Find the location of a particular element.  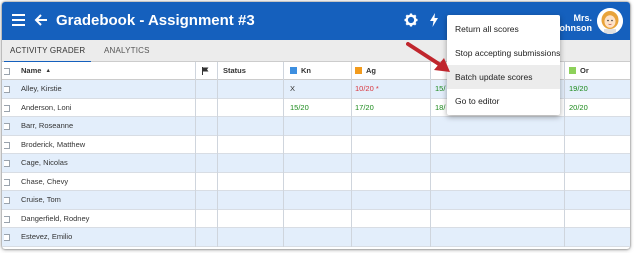

table-row: Cage, Nicolas is located at coordinates (316, 163).